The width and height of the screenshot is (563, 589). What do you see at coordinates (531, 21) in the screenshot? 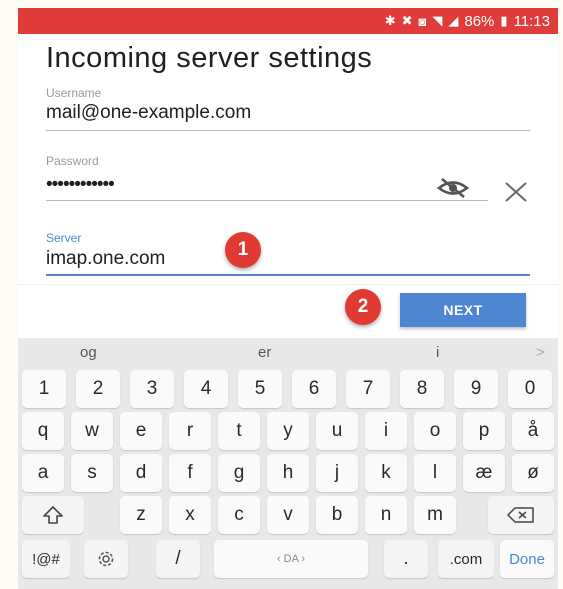
I see `clock: 11:13` at bounding box center [531, 21].